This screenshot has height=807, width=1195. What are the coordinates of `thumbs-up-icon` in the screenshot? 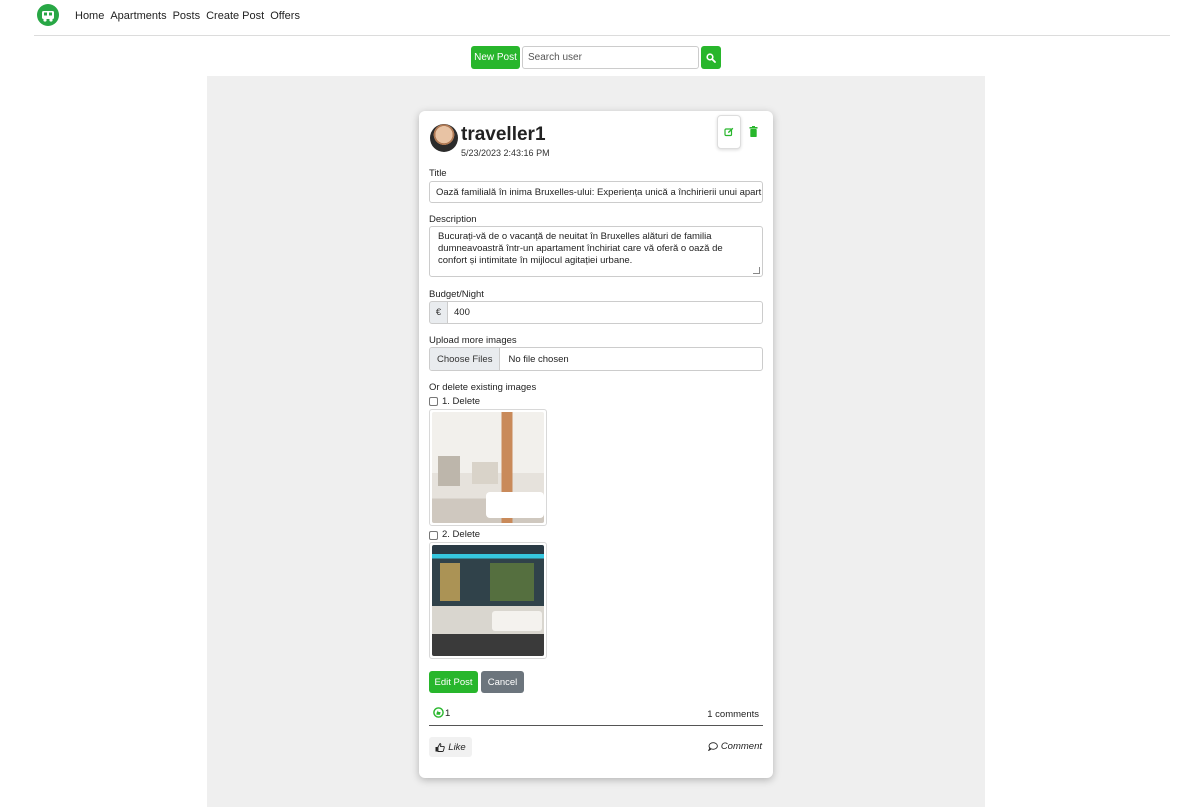 It's located at (440, 747).